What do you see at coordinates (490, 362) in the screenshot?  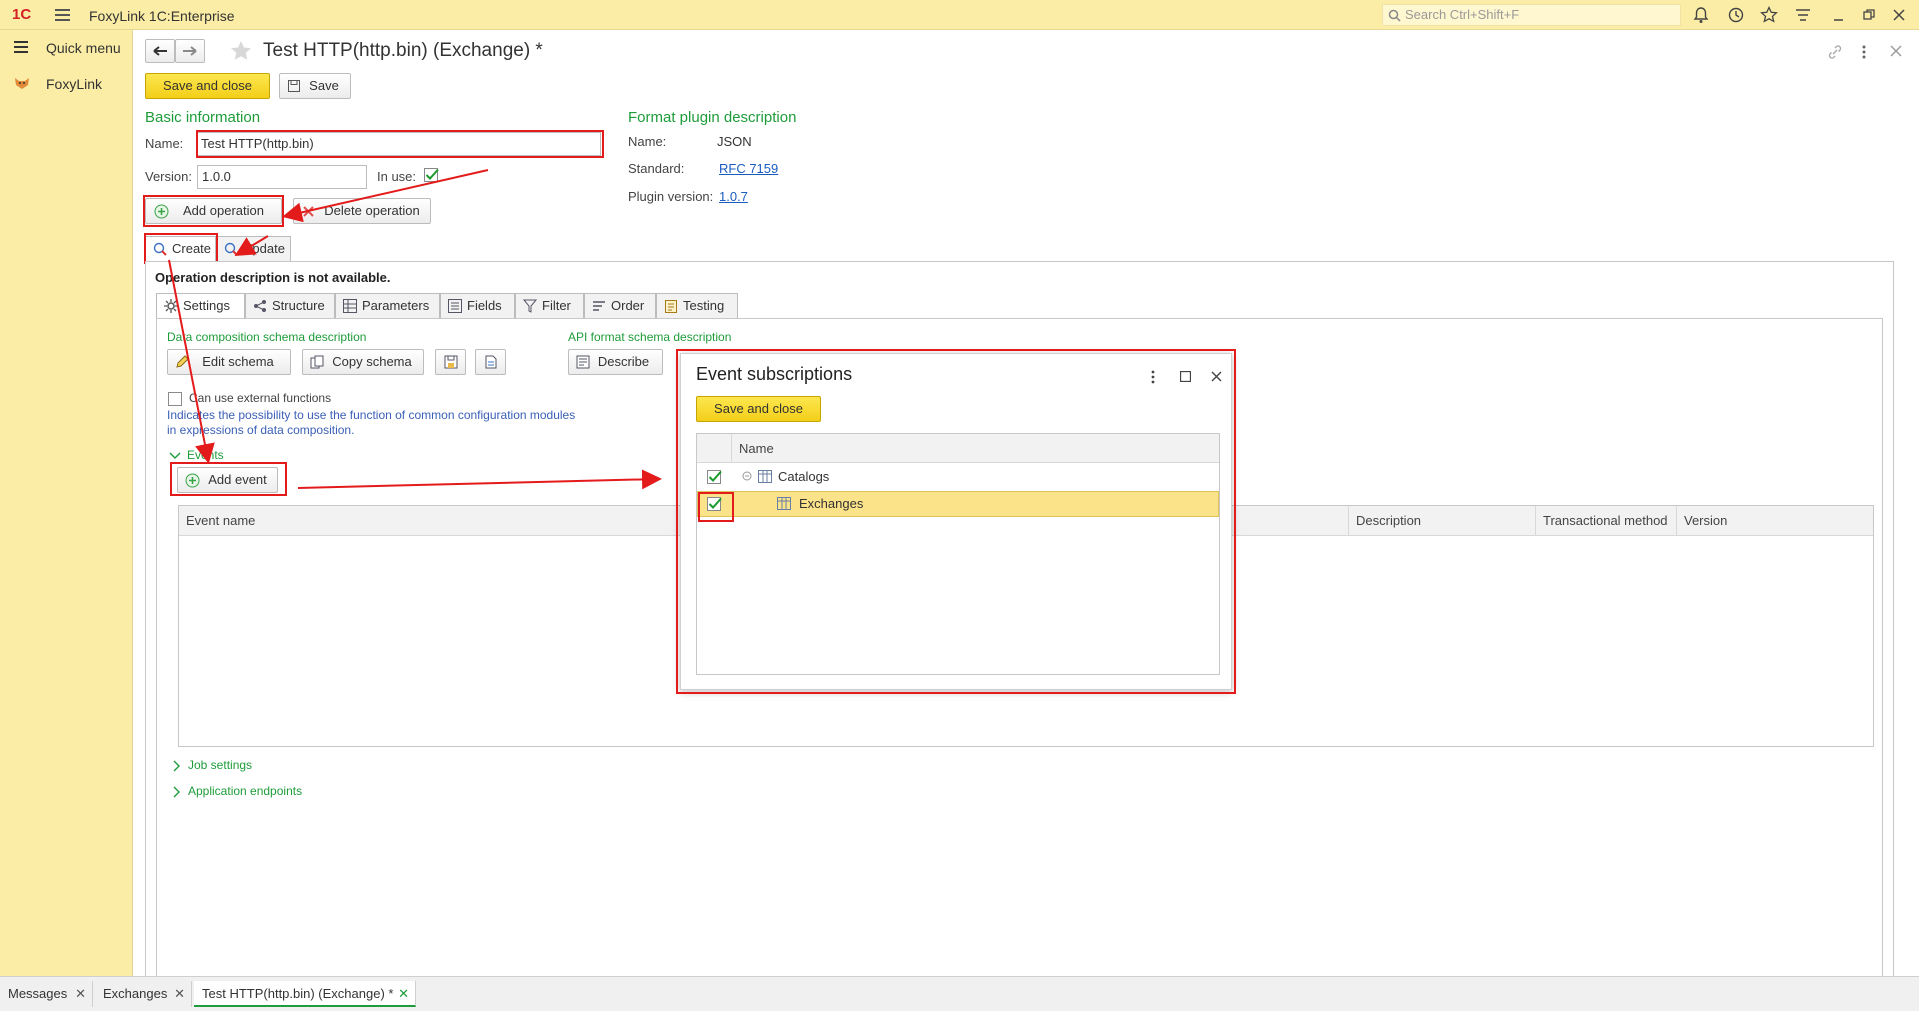 I see `open-schema-button` at bounding box center [490, 362].